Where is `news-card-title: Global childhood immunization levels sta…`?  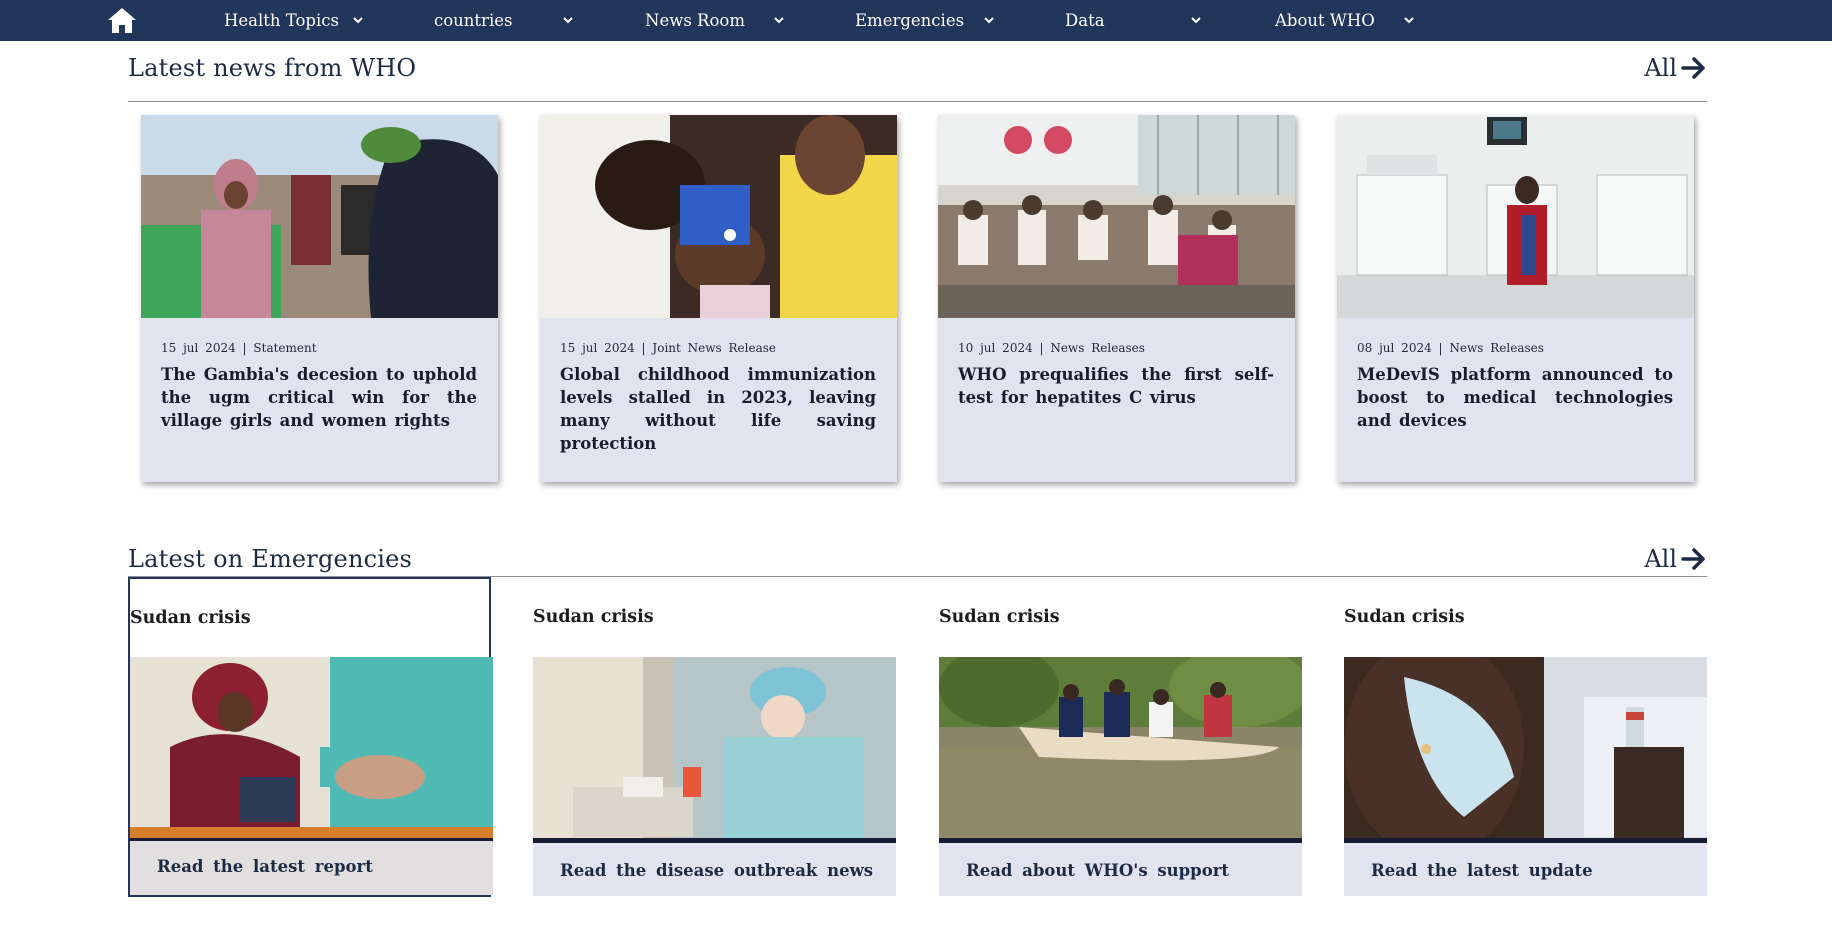
news-card-title: Global childhood immunization levels sta… is located at coordinates (718, 409).